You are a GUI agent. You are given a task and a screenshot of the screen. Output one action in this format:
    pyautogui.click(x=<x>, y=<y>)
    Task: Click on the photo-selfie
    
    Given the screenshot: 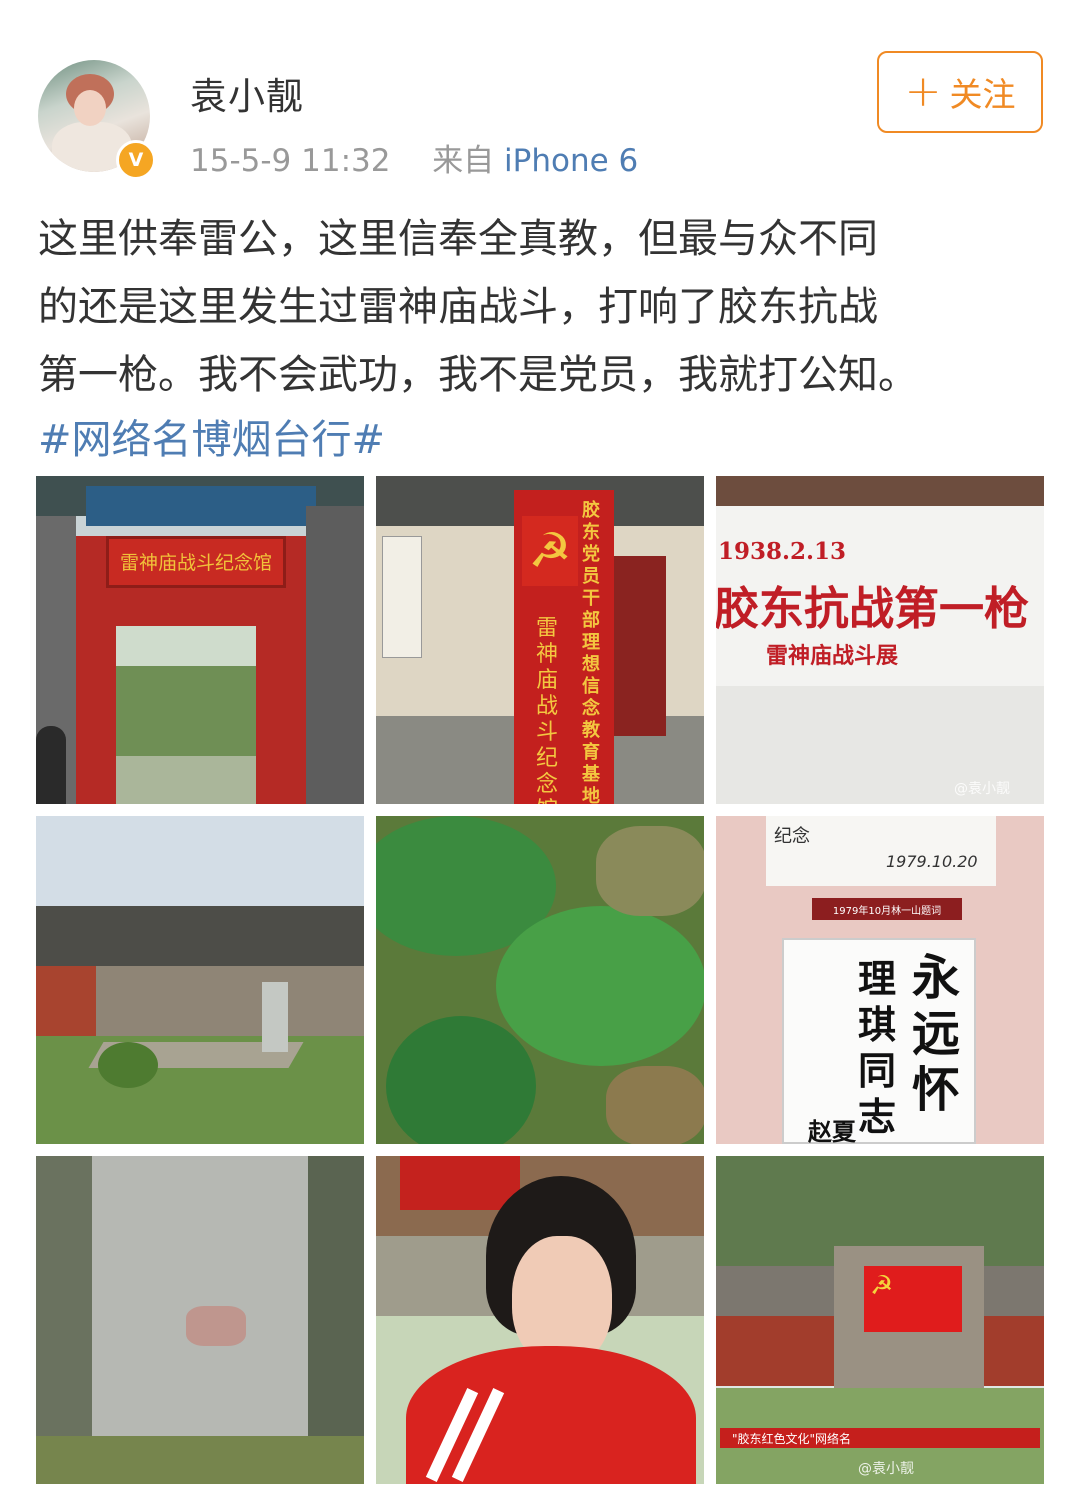 What is the action you would take?
    pyautogui.click(x=540, y=1320)
    